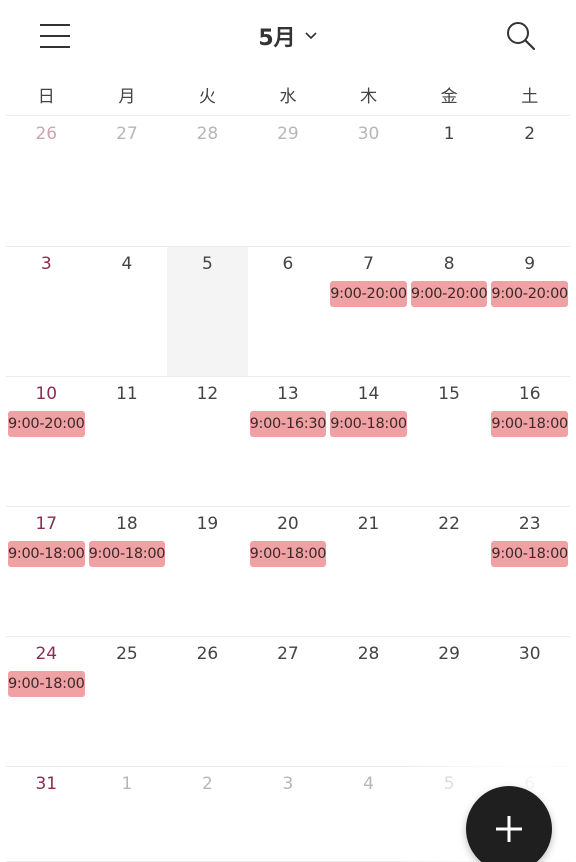  I want to click on day-number: 28, so click(207, 134).